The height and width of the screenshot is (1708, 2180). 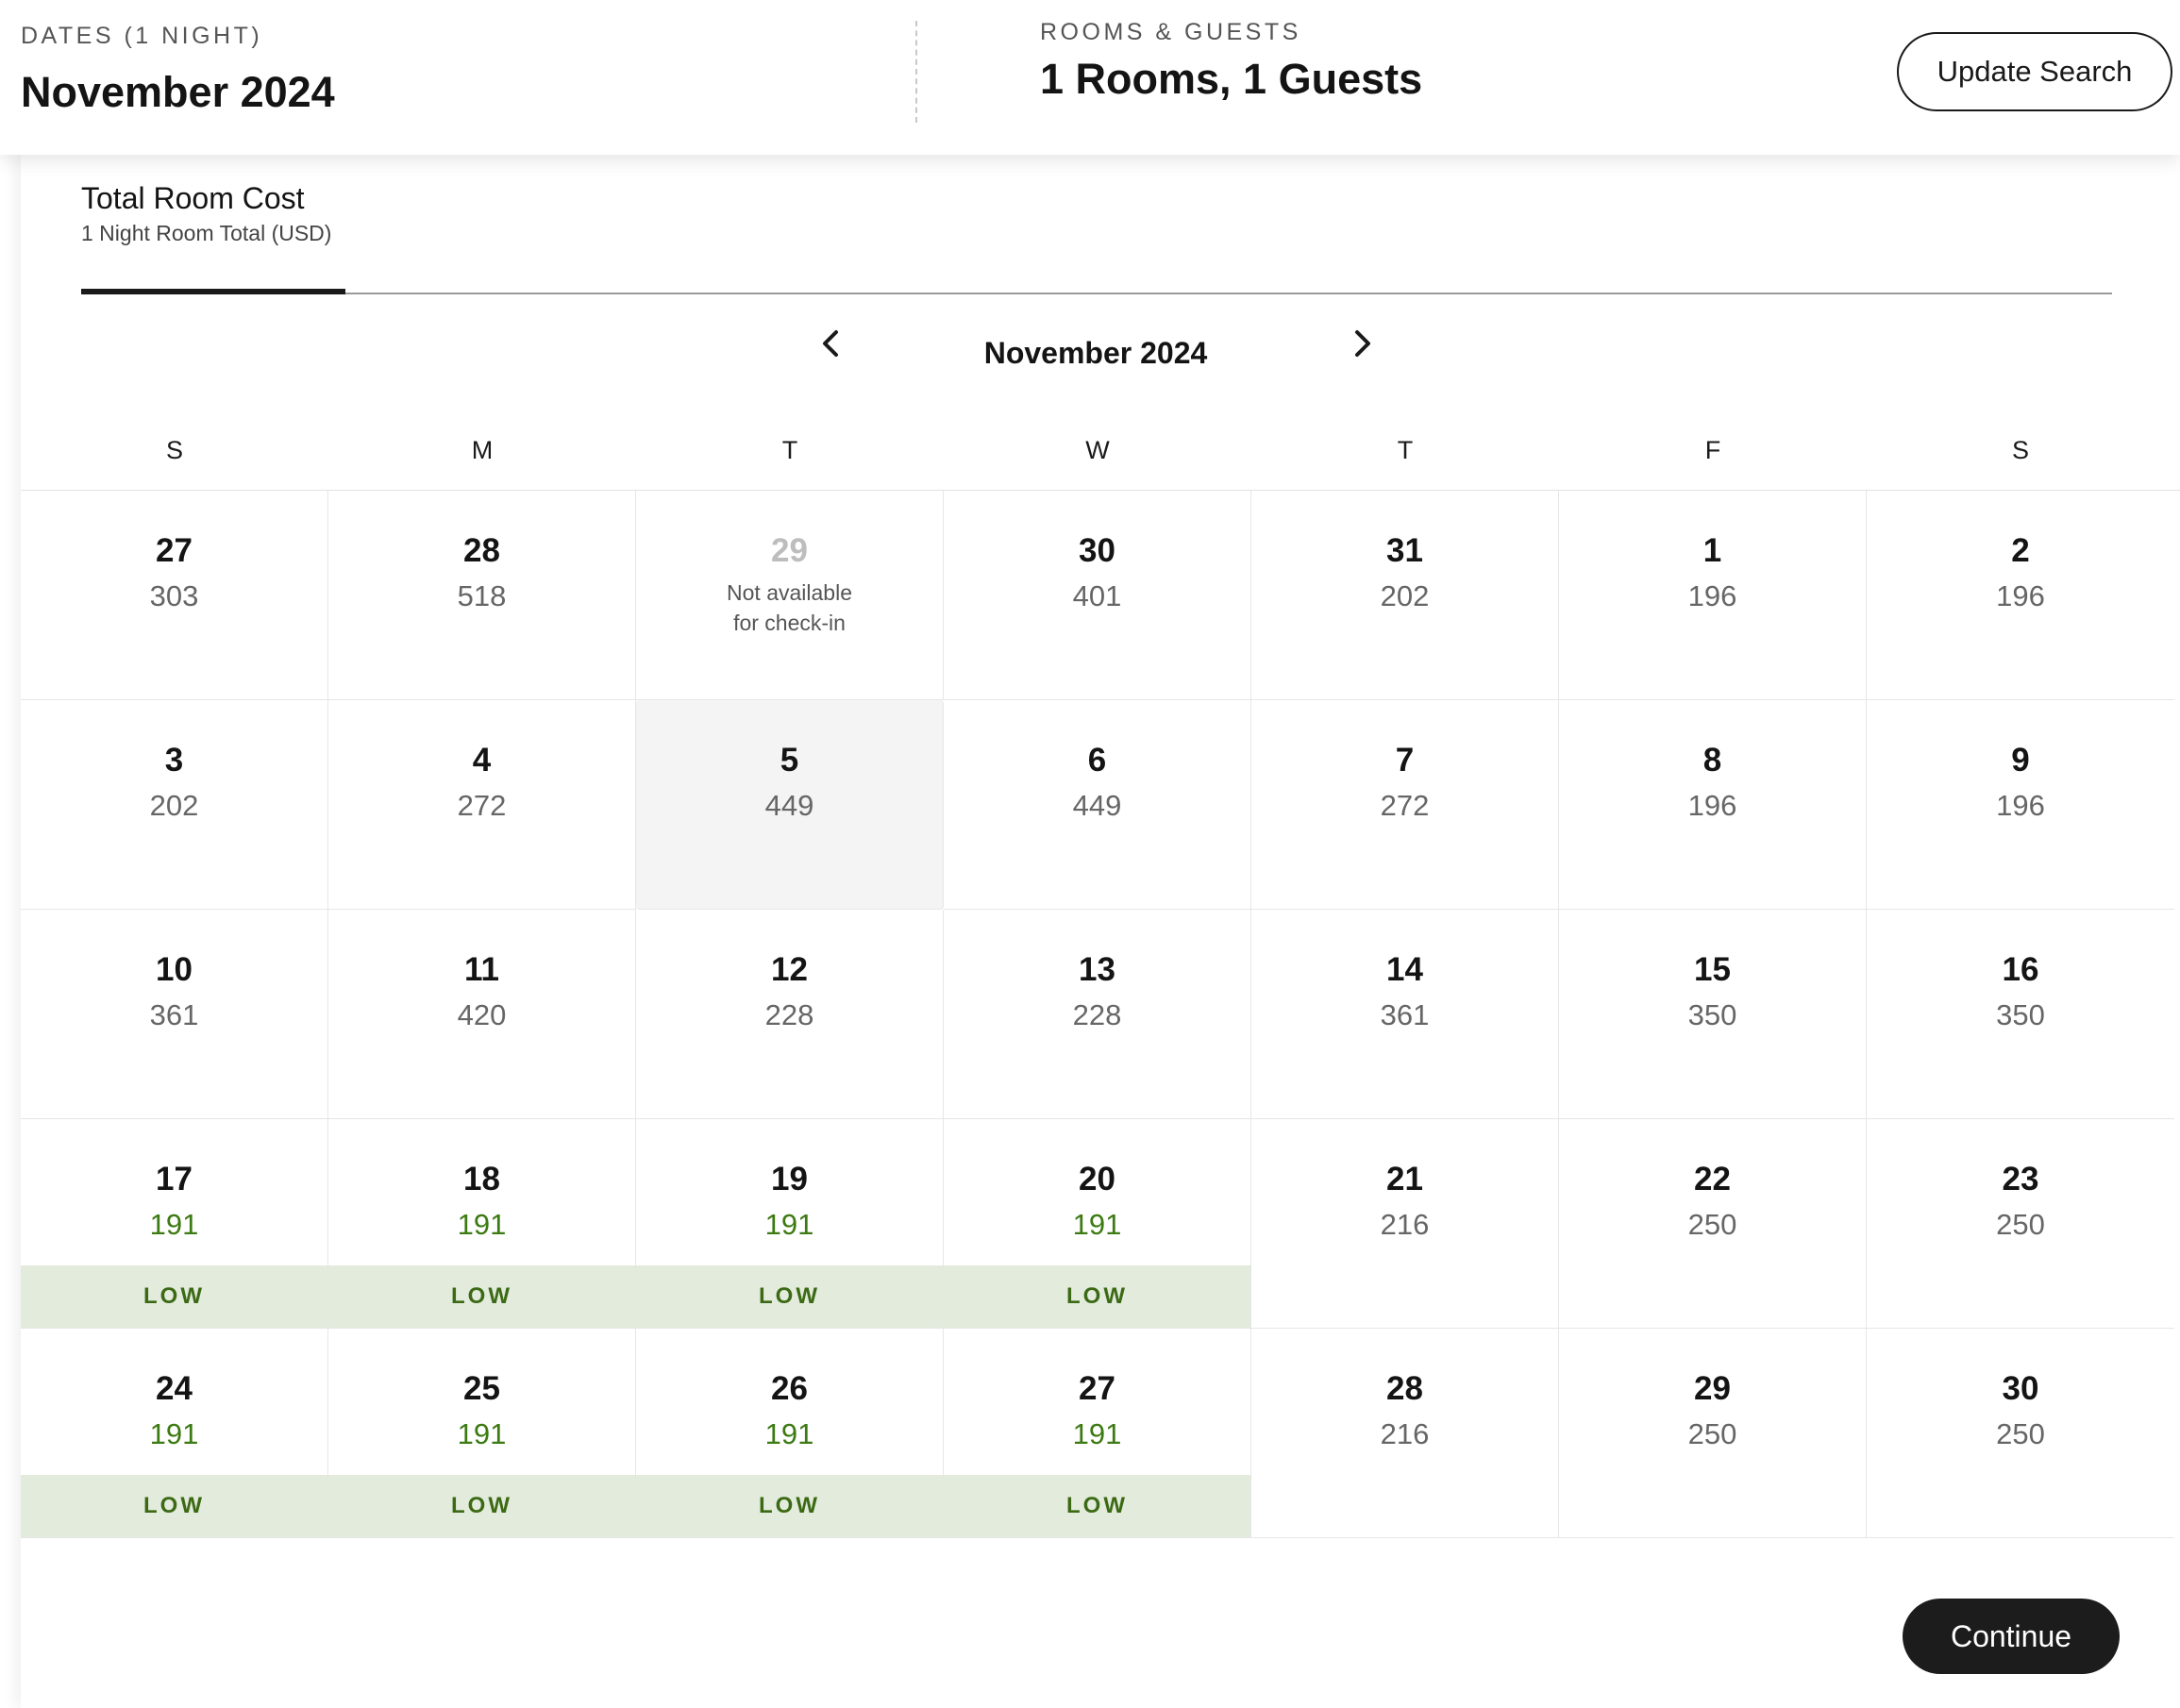 I want to click on update-search-button: Update Search, so click(x=2034, y=71).